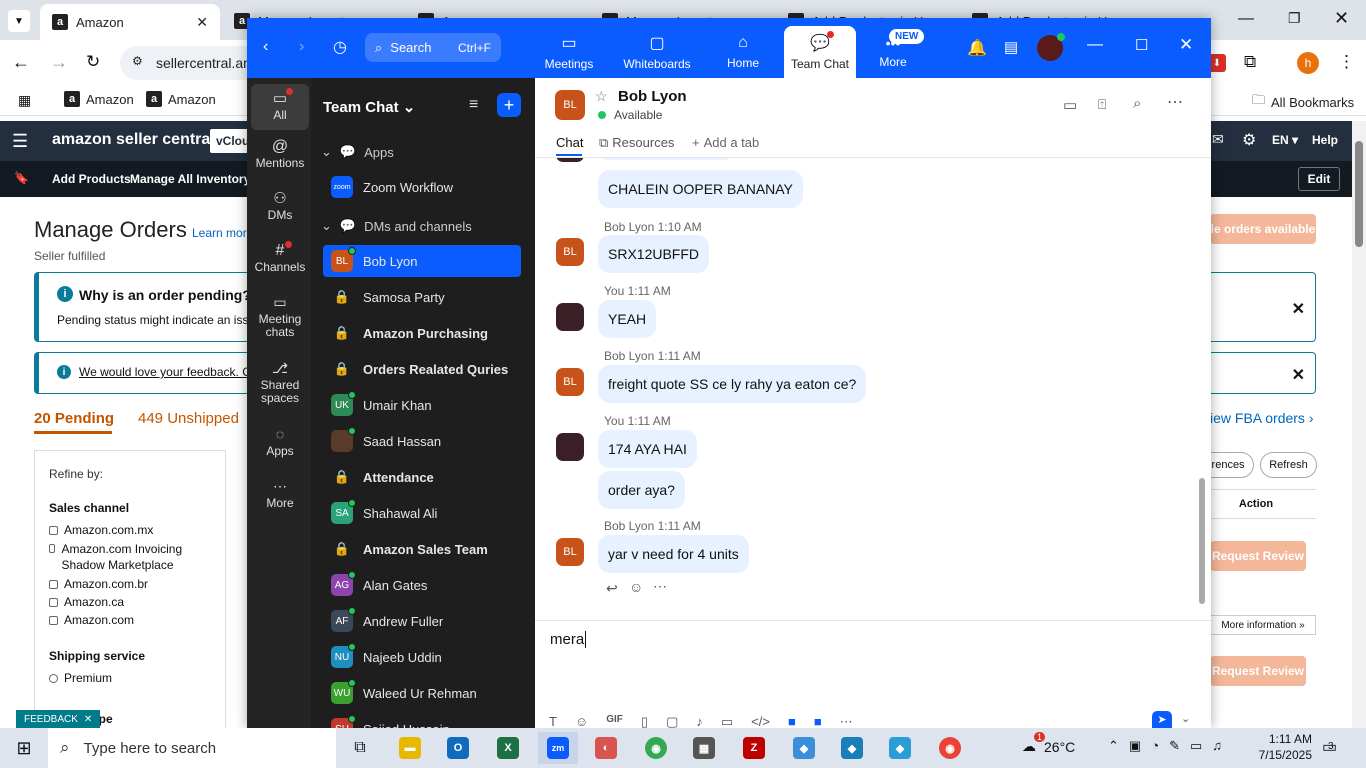 Image resolution: width=1366 pixels, height=768 pixels. I want to click on restore-icon: ❐, so click(1294, 18).